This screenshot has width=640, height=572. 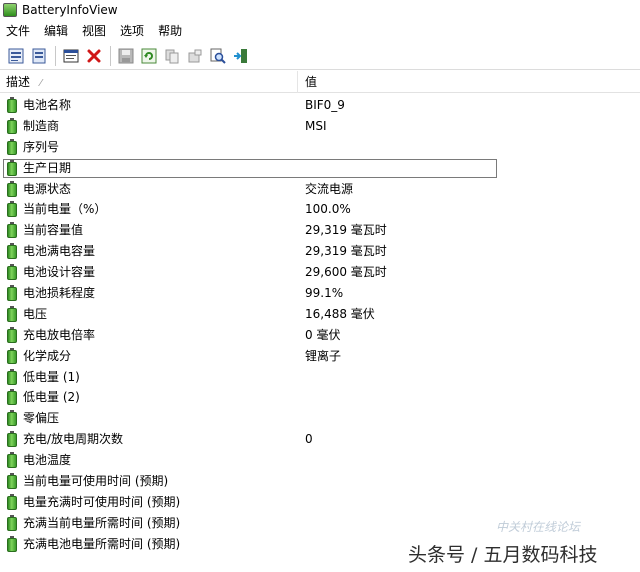 What do you see at coordinates (241, 56) in the screenshot?
I see `exit-button` at bounding box center [241, 56].